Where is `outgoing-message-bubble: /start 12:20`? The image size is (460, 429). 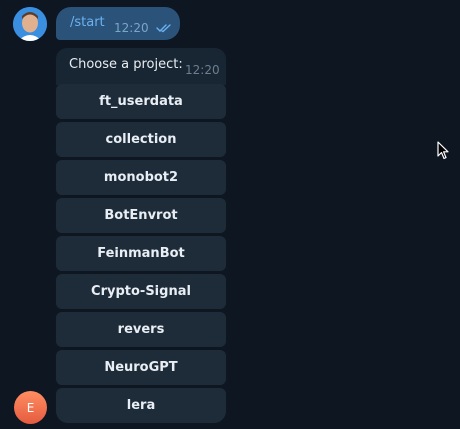
outgoing-message-bubble: /start 12:20 is located at coordinates (118, 23).